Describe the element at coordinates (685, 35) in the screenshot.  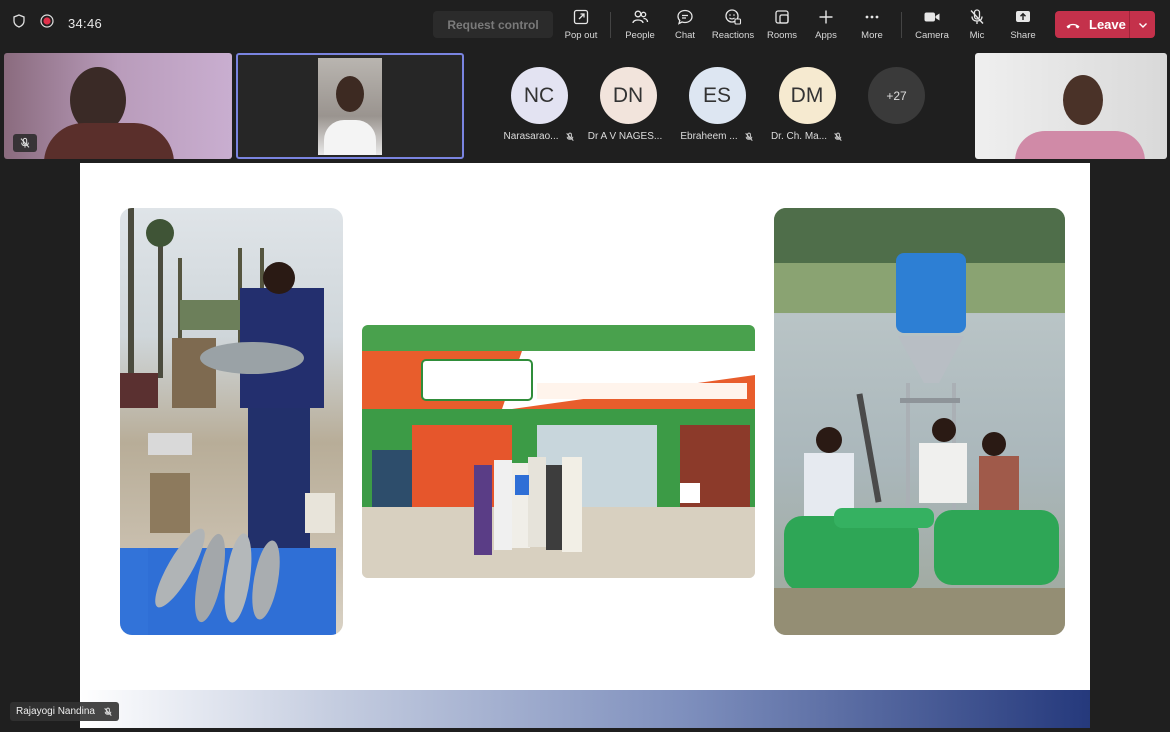
I see `chat-label: Chat` at that location.